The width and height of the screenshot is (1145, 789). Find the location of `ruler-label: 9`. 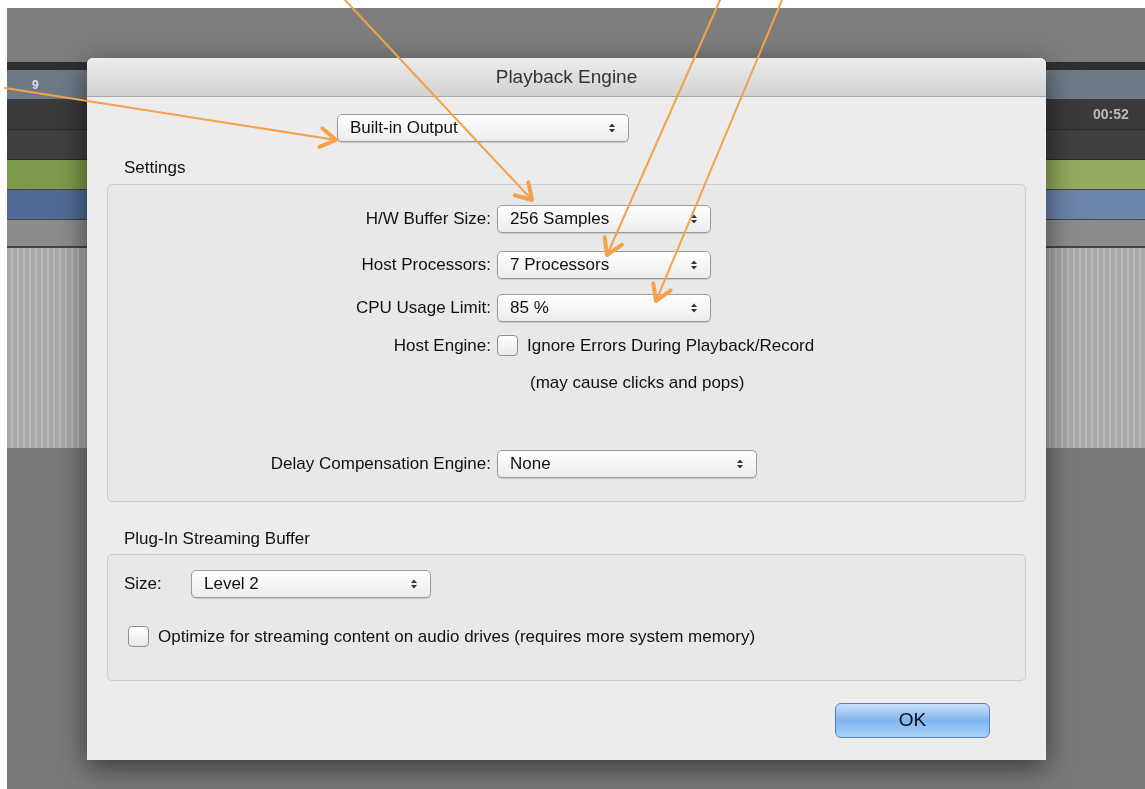

ruler-label: 9 is located at coordinates (35, 85).